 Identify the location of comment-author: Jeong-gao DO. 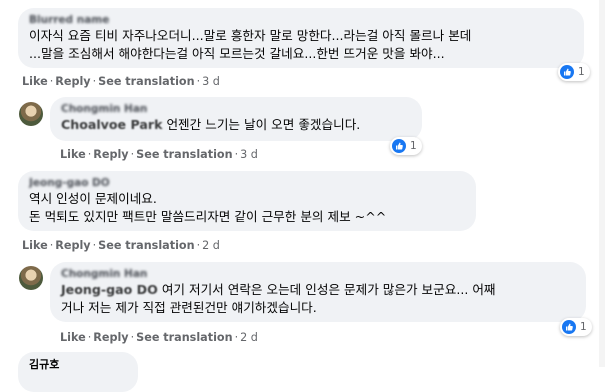
(247, 183).